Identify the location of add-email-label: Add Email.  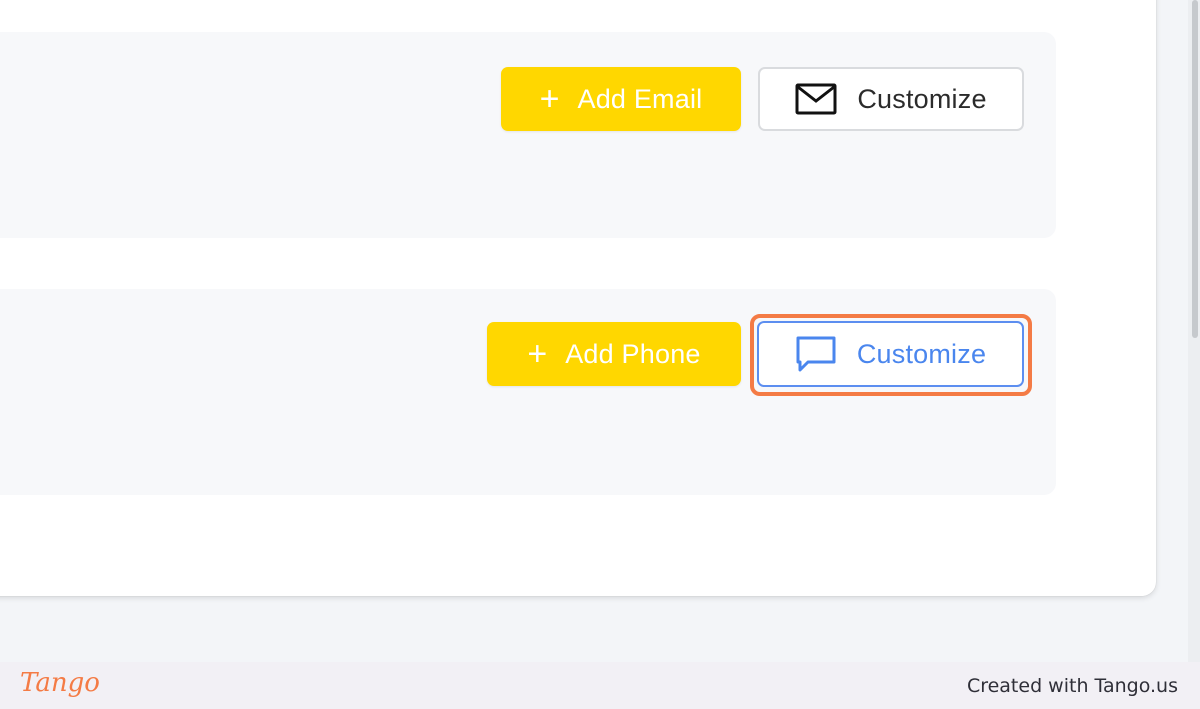
(640, 98).